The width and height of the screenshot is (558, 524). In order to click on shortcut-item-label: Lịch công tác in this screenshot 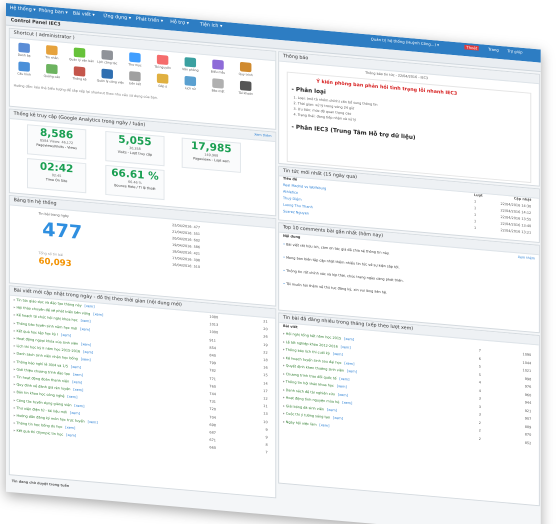, I will do `click(107, 62)`.